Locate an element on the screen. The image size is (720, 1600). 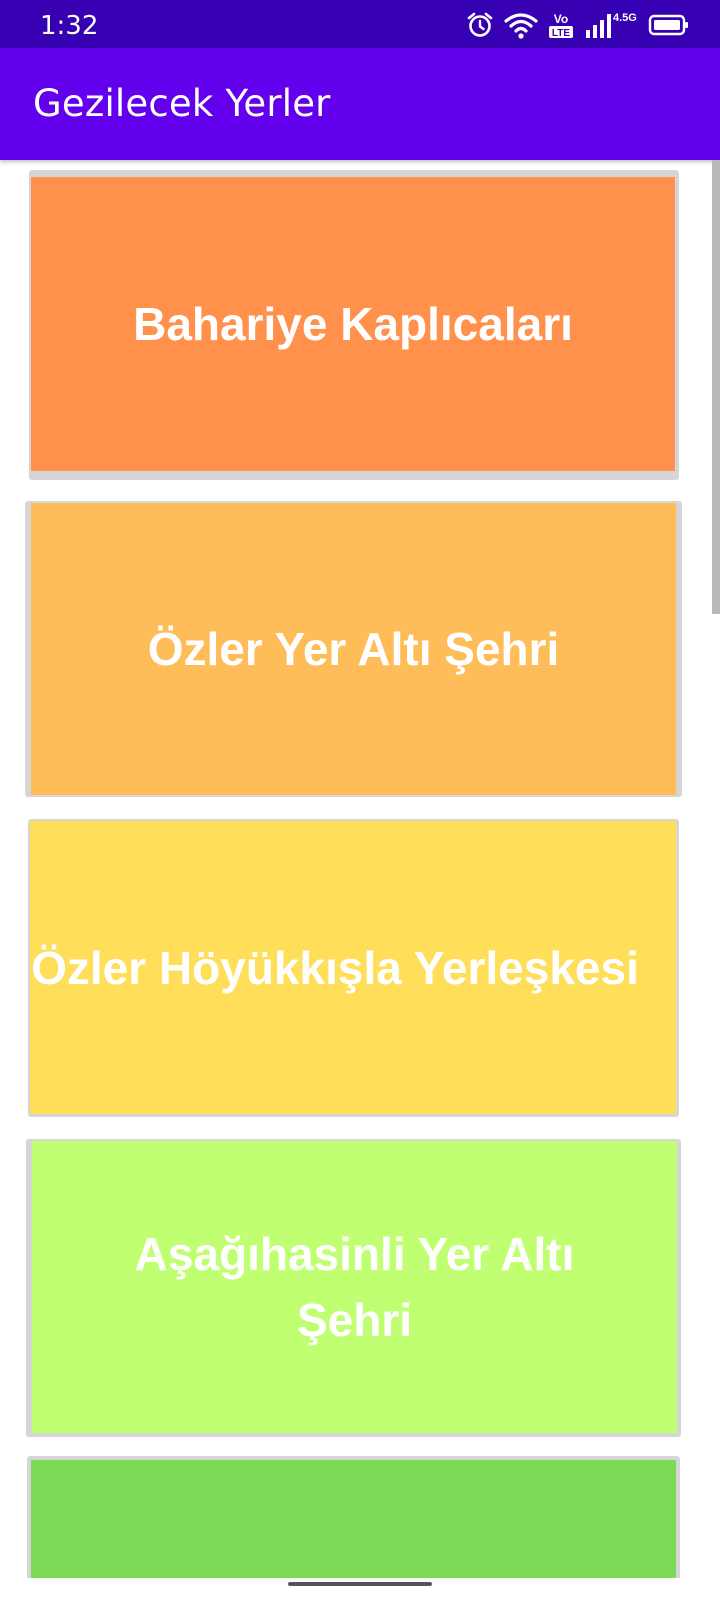
volte-bottom-label: LTE is located at coordinates (561, 33).